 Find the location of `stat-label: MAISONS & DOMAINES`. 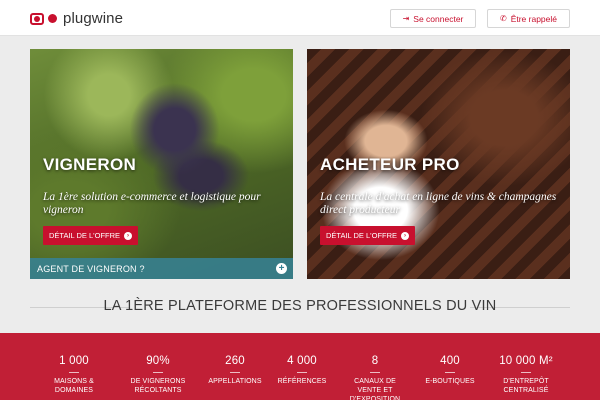

stat-label: MAISONS & DOMAINES is located at coordinates (74, 386).